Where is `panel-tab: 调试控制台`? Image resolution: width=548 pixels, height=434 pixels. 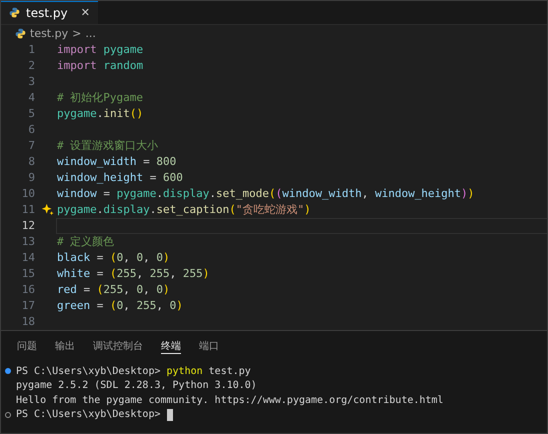 panel-tab: 调试控制台 is located at coordinates (118, 346).